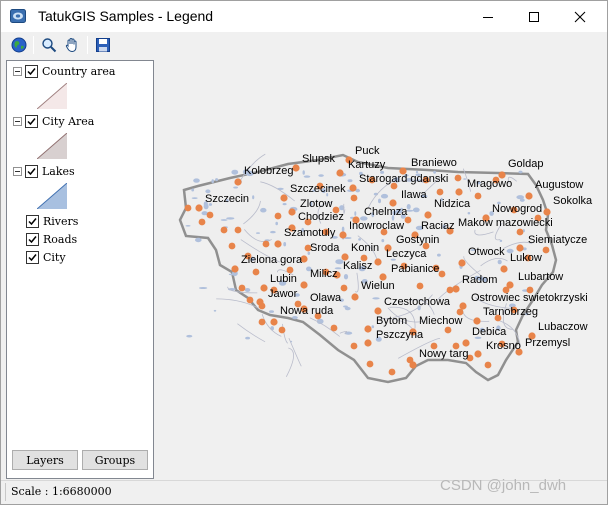 The height and width of the screenshot is (505, 608). What do you see at coordinates (319, 159) in the screenshot?
I see `city-label: Slupsk` at bounding box center [319, 159].